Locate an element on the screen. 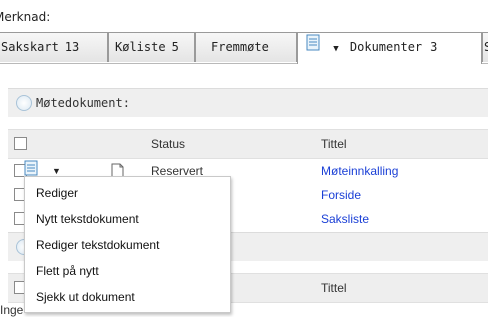 The width and height of the screenshot is (488, 317). empty-text: Inge is located at coordinates (12, 310).